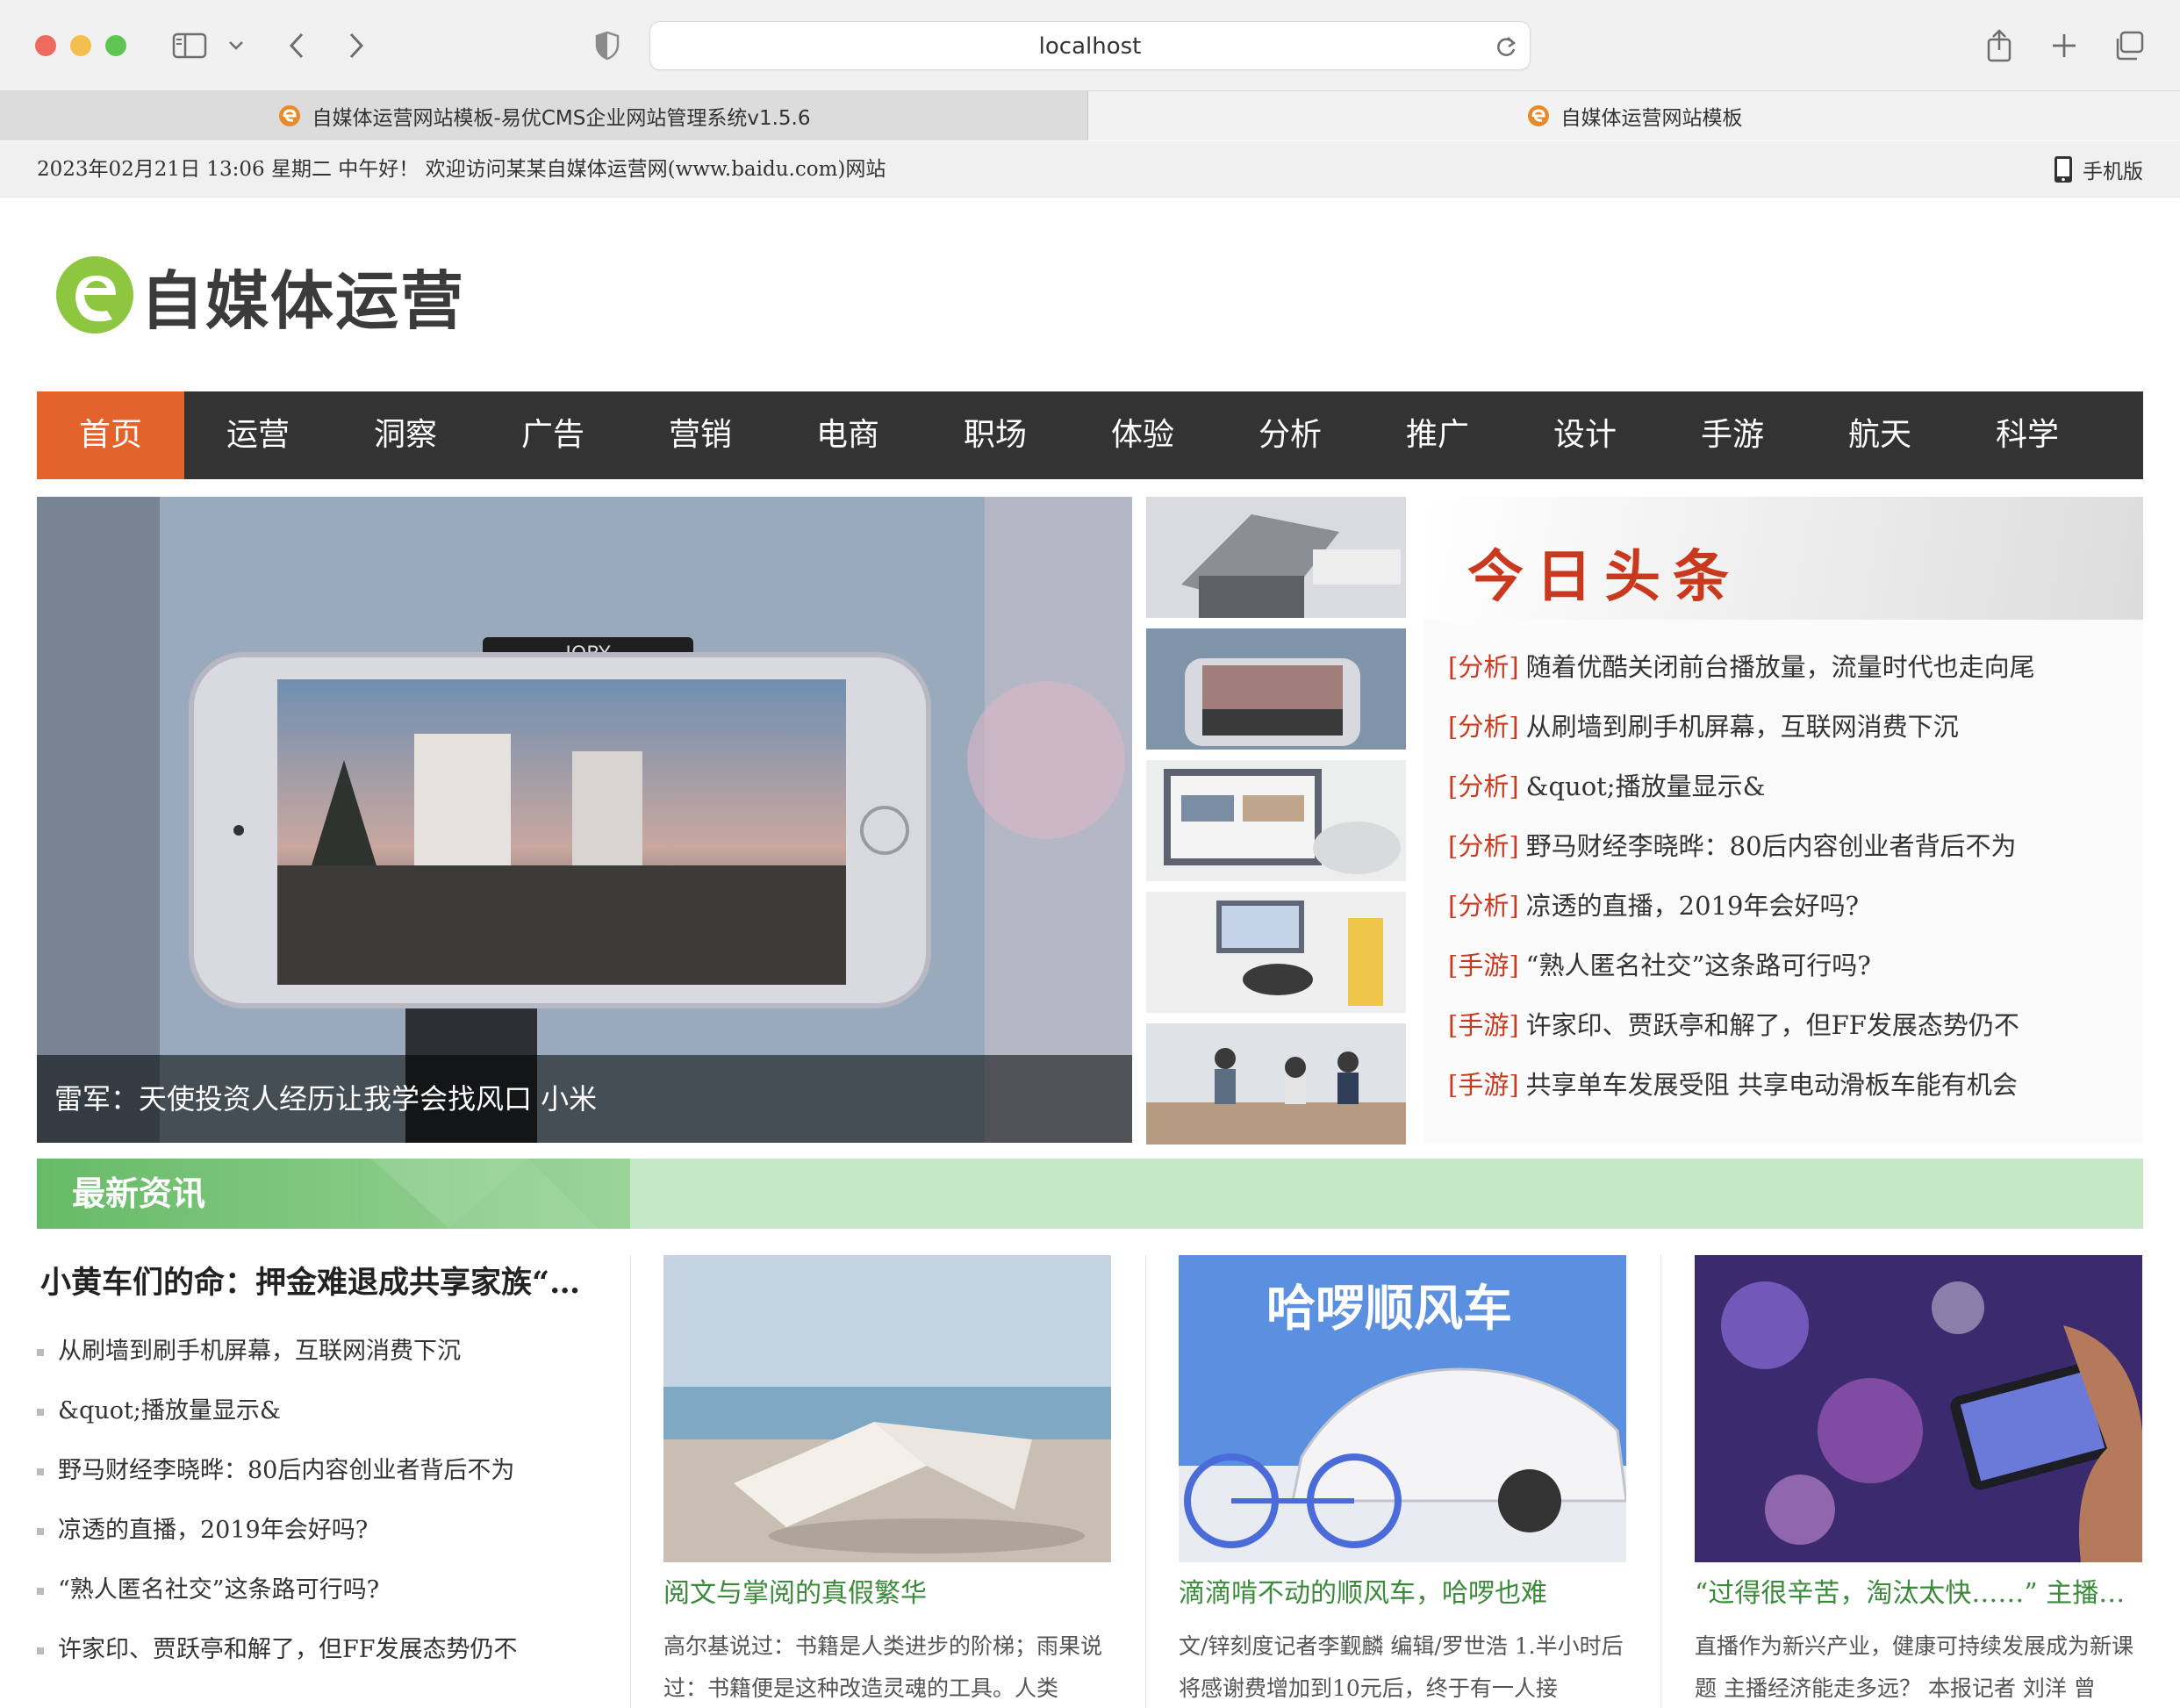 This screenshot has height=1708, width=2180. I want to click on latest-news-tab: 最新资讯, so click(333, 1194).